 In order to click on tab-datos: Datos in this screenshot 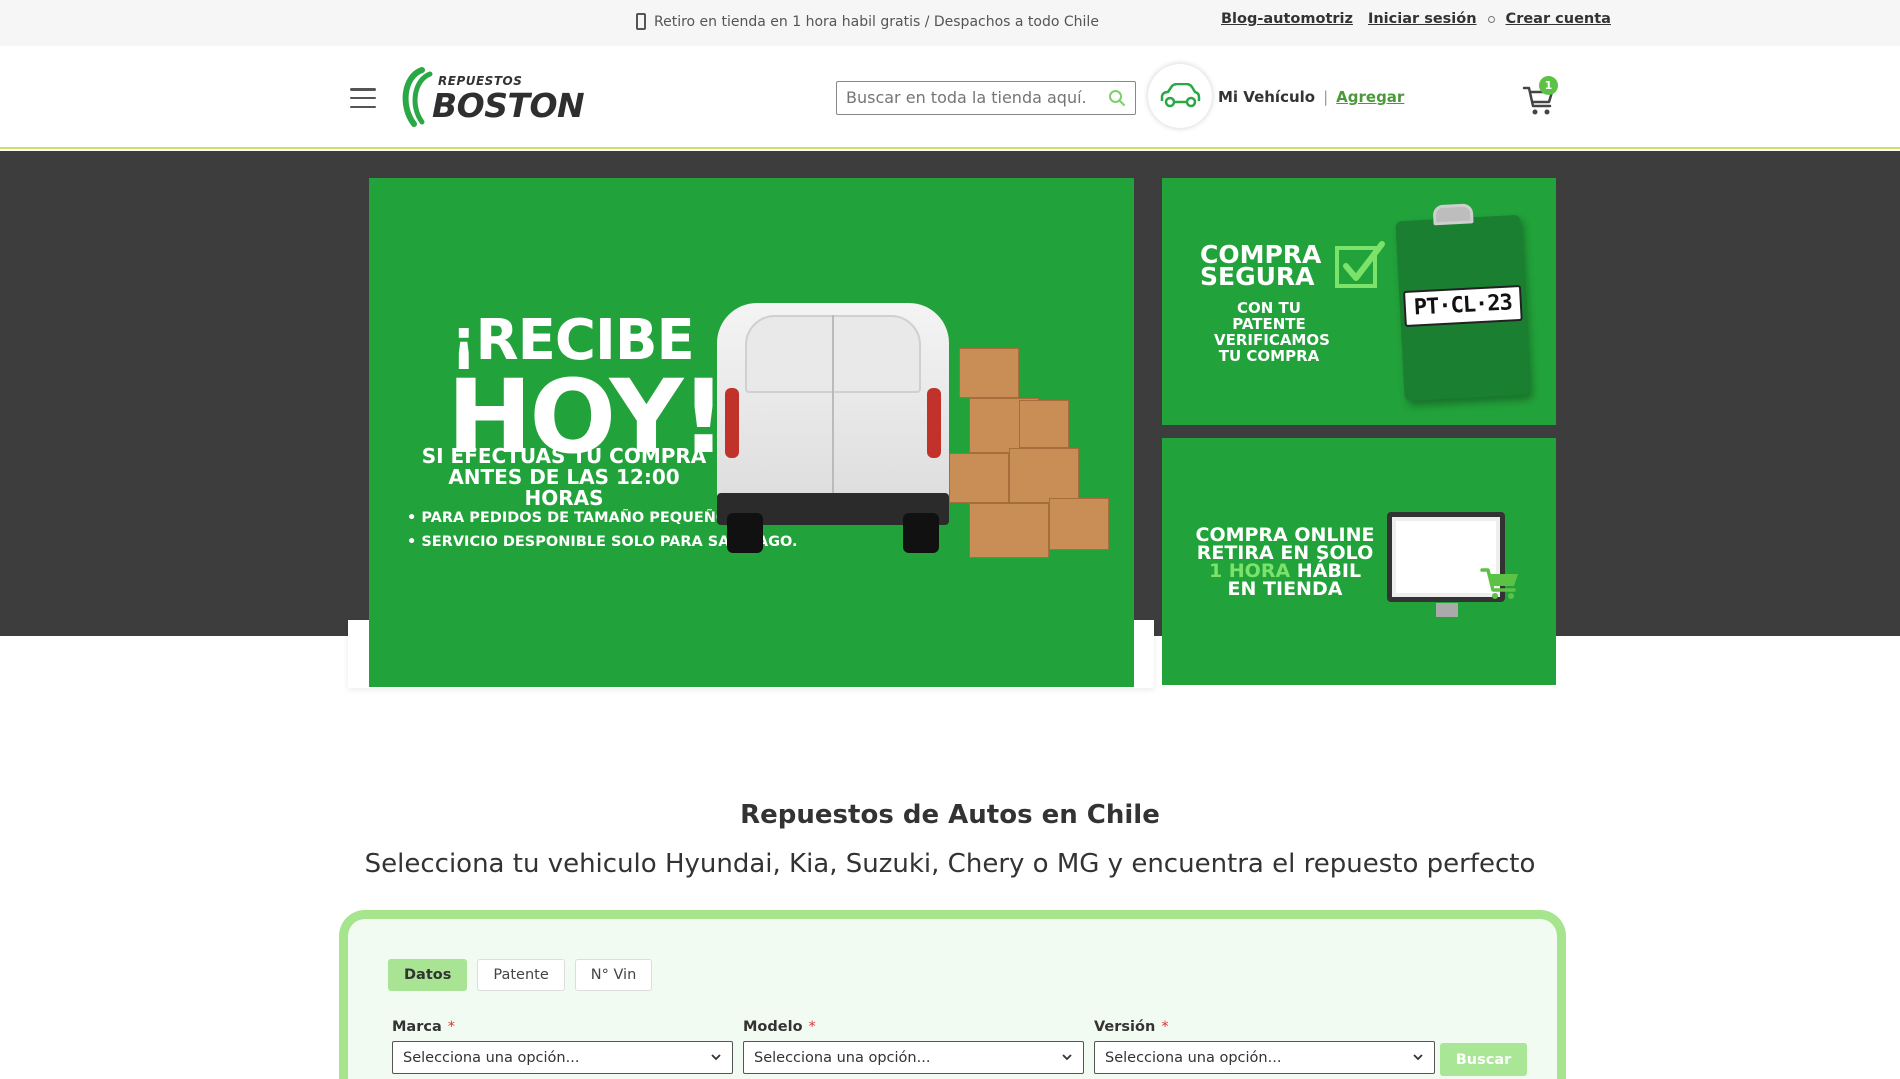, I will do `click(428, 975)`.